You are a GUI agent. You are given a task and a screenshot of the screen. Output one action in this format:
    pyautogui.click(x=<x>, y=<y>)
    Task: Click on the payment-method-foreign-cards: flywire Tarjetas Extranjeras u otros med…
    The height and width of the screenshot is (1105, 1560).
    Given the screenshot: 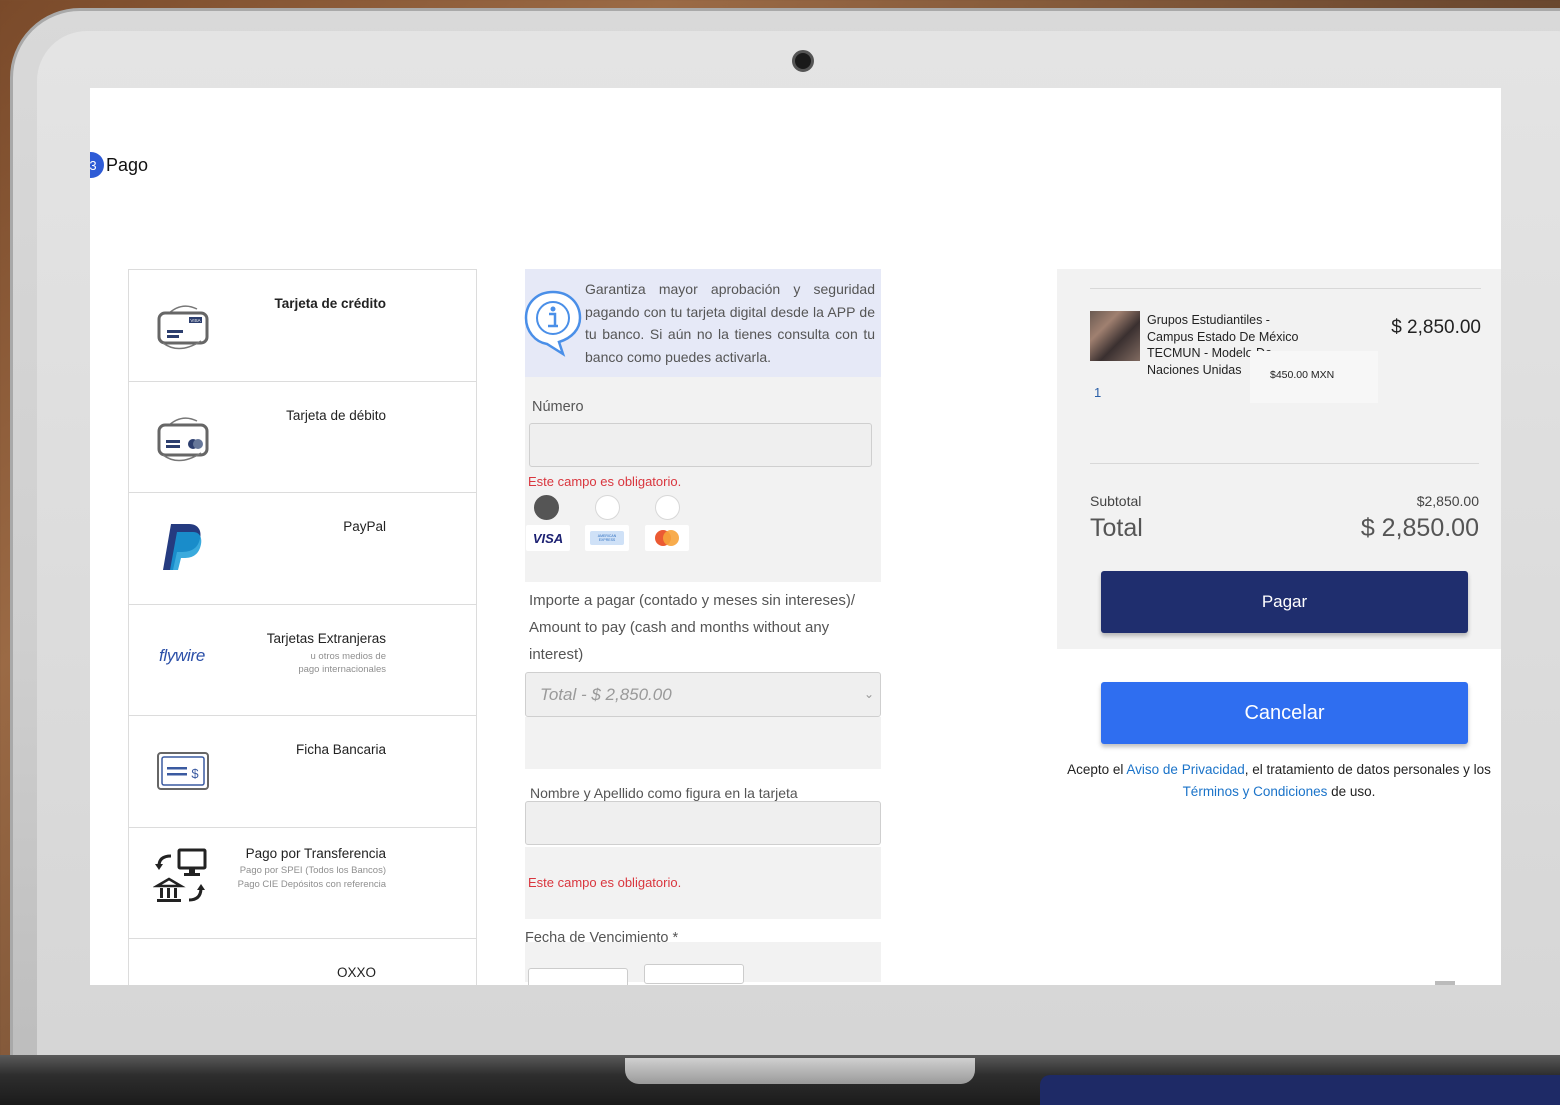 What is the action you would take?
    pyautogui.click(x=302, y=660)
    